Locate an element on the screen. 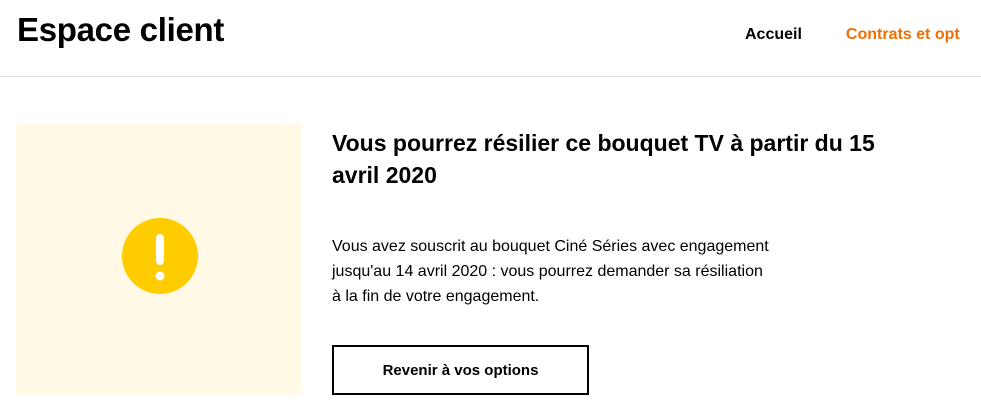 Image resolution: width=981 pixels, height=413 pixels. page-title: Espace client is located at coordinates (121, 29).